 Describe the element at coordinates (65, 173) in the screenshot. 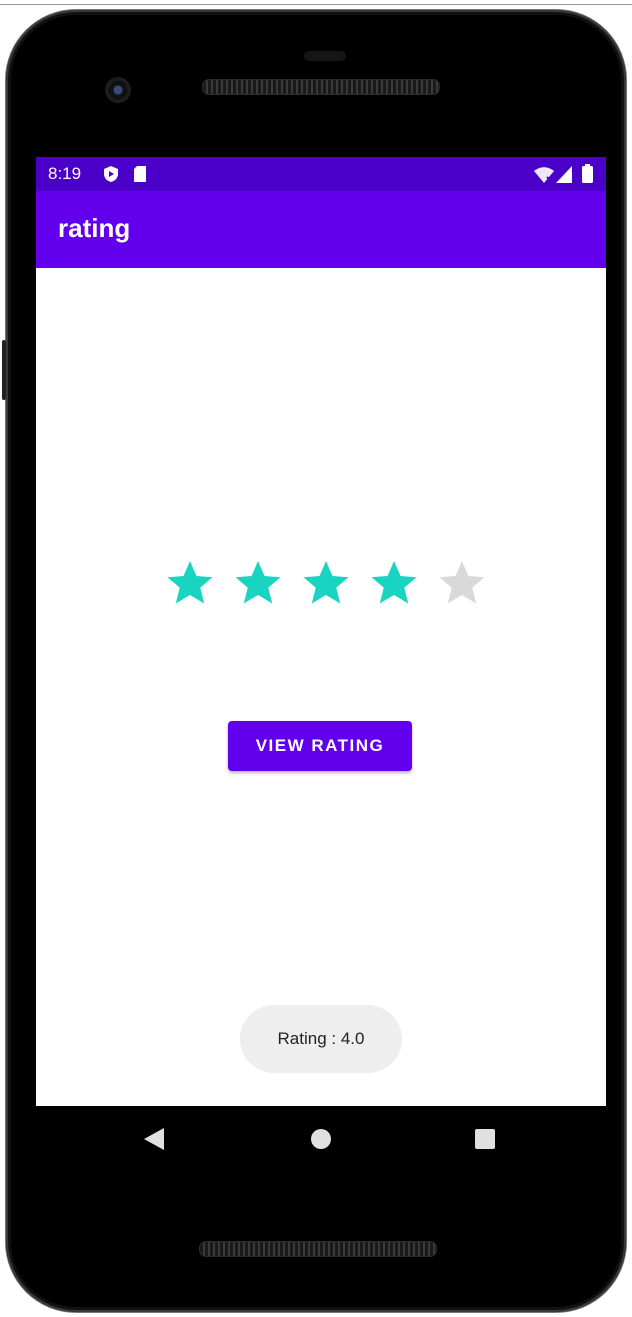

I see `status-time: 8:19` at that location.